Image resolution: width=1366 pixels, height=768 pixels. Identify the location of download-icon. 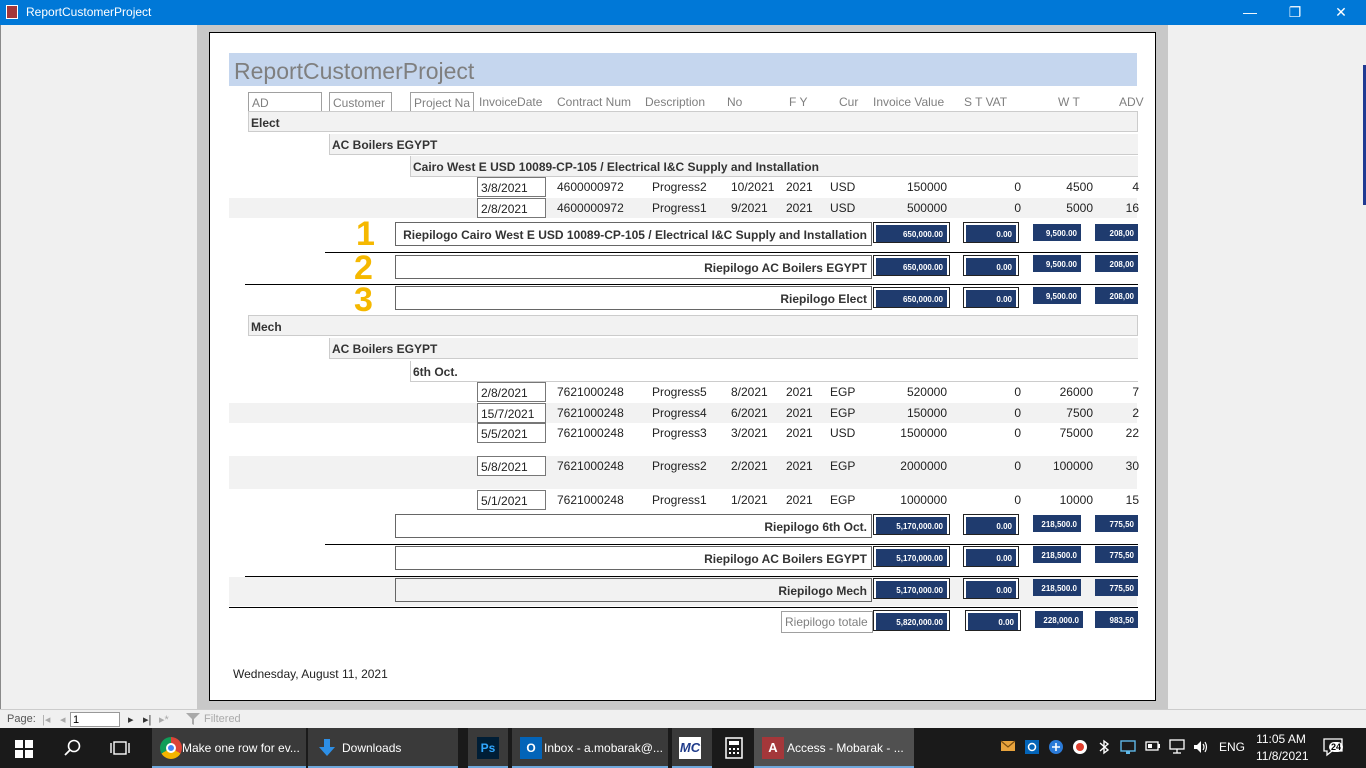
(327, 747).